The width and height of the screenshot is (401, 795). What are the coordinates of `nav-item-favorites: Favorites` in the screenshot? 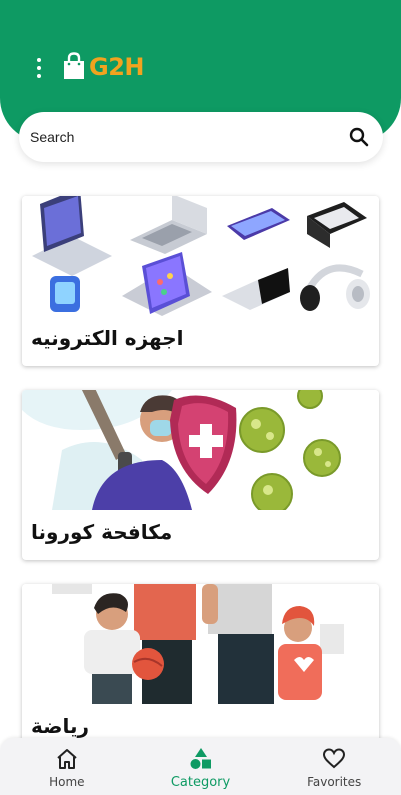 It's located at (334, 766).